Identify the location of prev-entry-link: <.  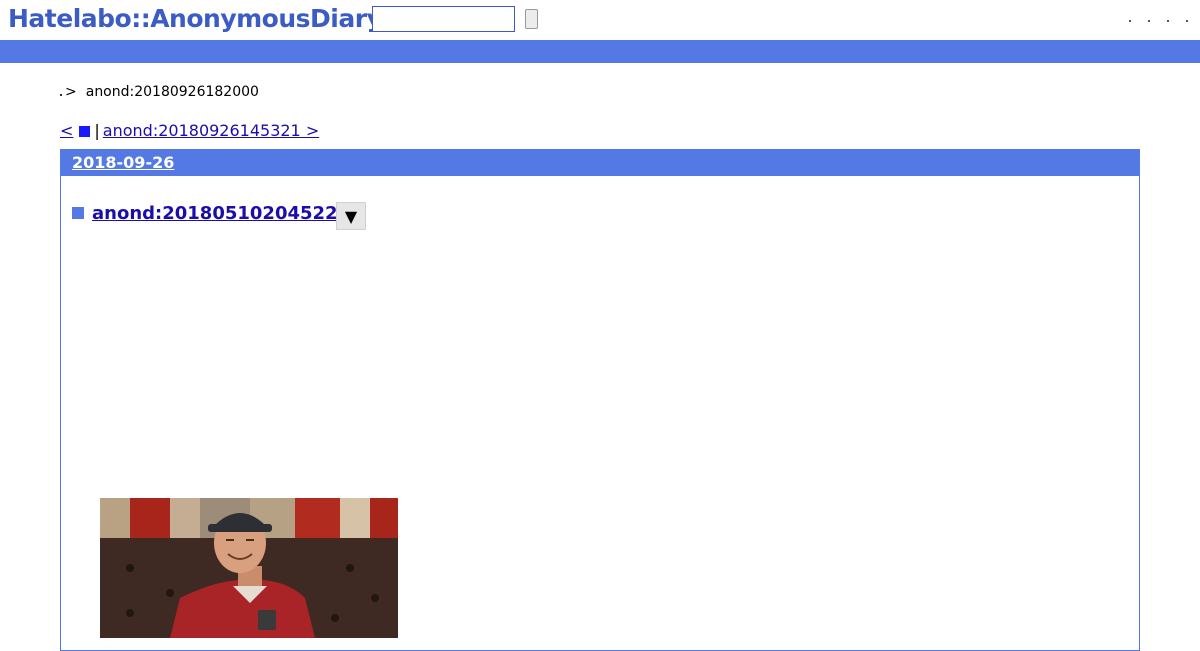
(75, 130).